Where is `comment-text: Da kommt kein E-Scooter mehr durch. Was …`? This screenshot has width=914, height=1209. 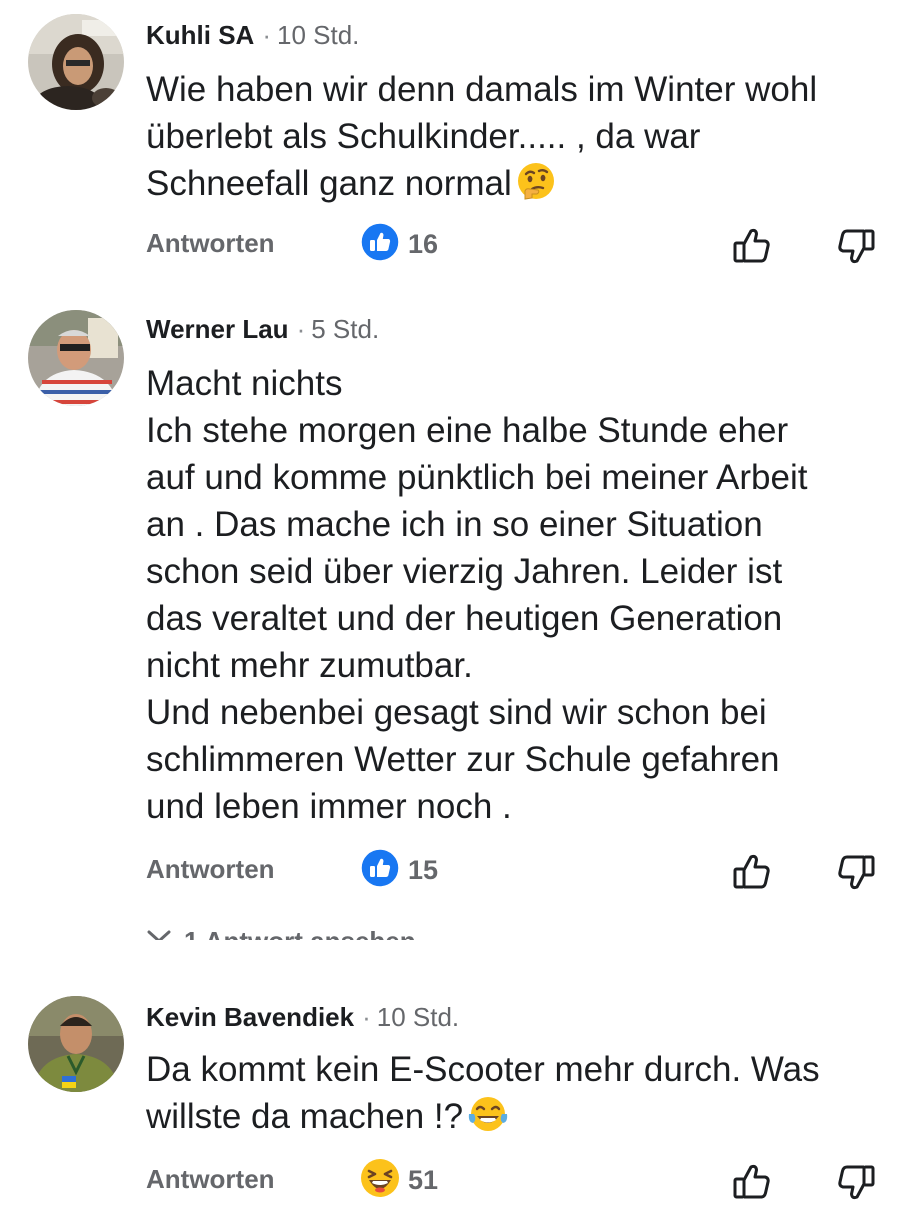
comment-text: Da kommt kein E-Scooter mehr durch. Was … is located at coordinates (516, 1096).